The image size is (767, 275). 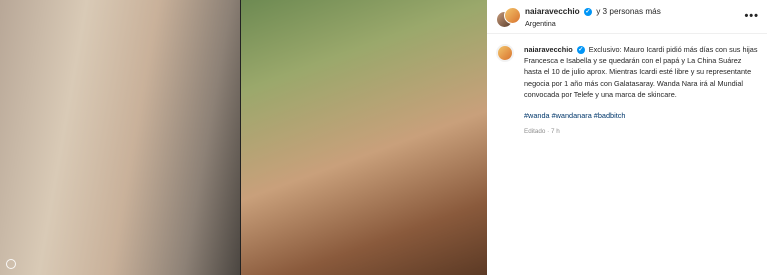 What do you see at coordinates (540, 23) in the screenshot?
I see `post-location: Argentina` at bounding box center [540, 23].